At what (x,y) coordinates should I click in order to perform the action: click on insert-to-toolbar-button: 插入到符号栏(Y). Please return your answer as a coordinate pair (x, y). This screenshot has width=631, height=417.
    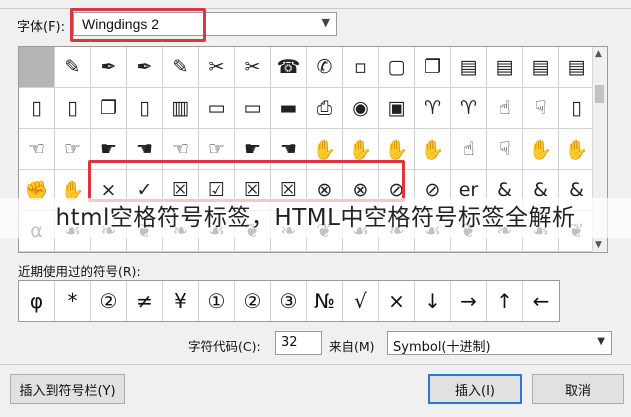
    Looking at the image, I should click on (67, 389).